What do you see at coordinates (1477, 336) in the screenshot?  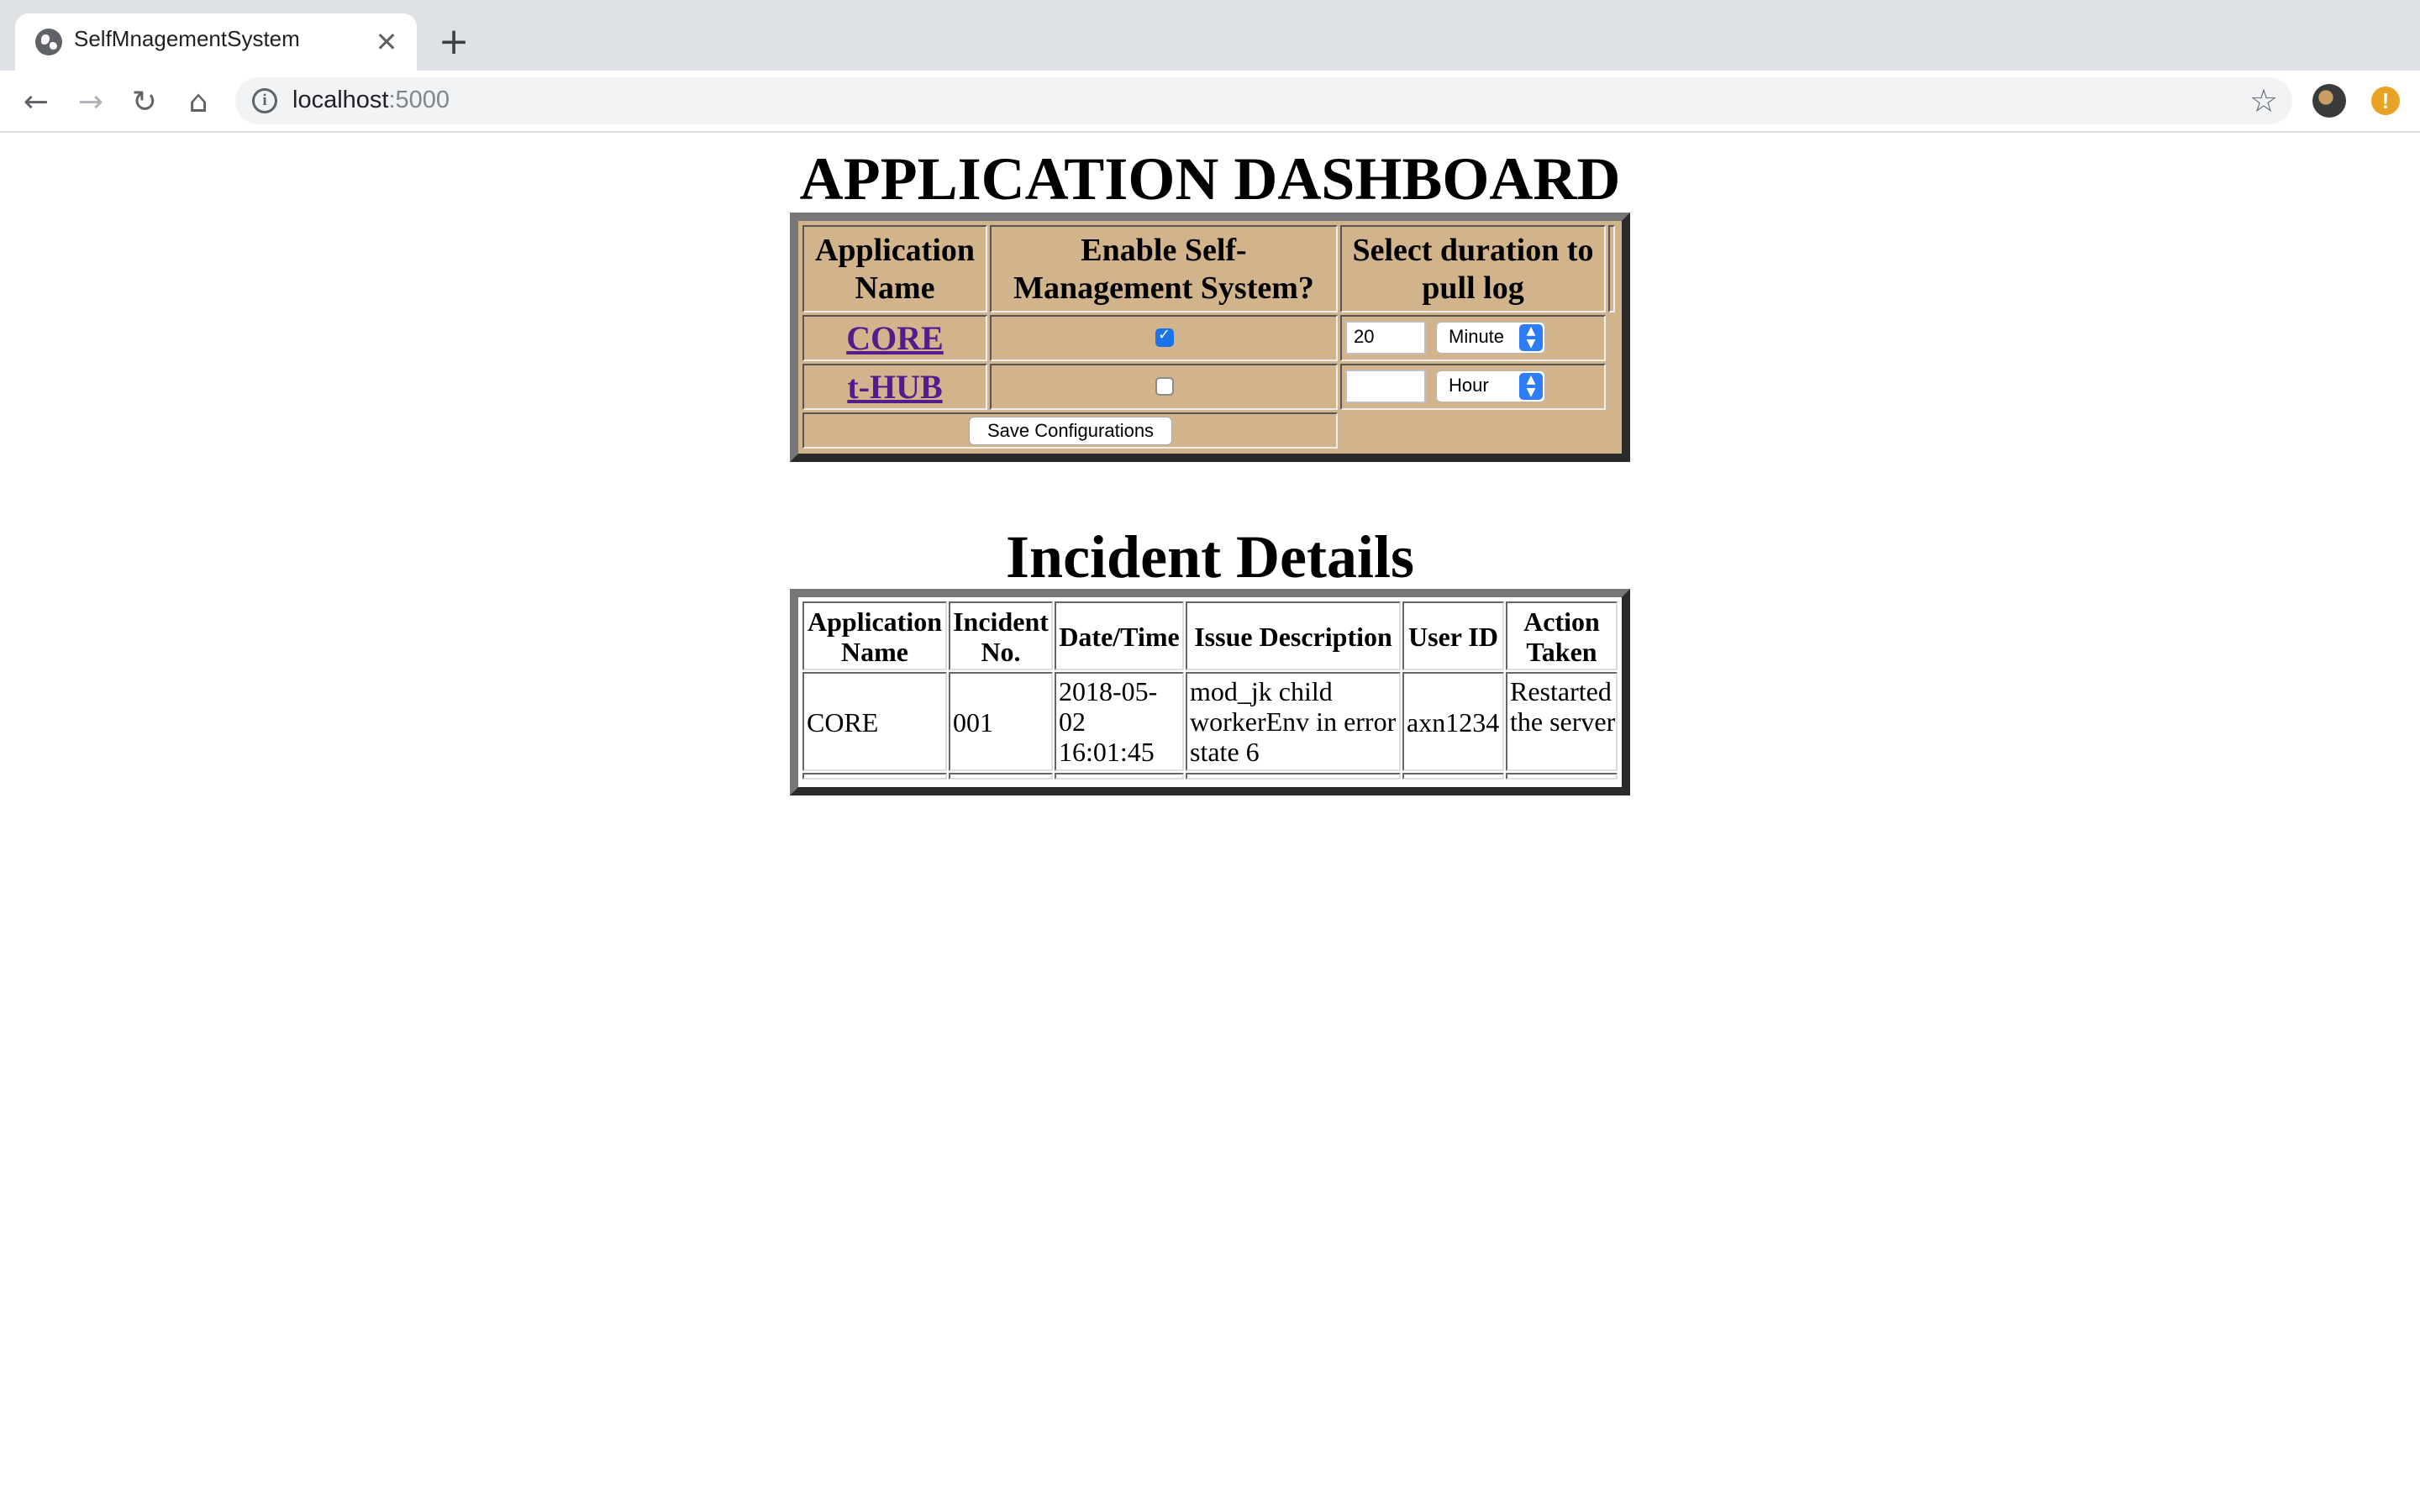 I see `duration-unit-label: Minute` at bounding box center [1477, 336].